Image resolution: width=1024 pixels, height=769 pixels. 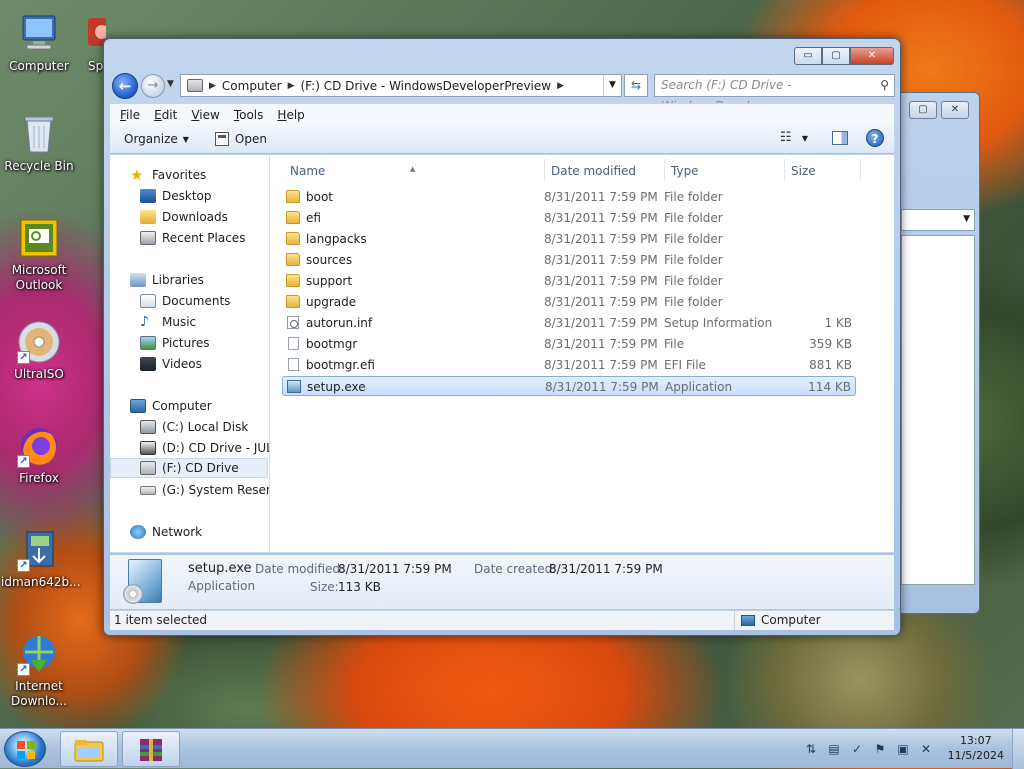 I want to click on notification-area: ⇅ ▤ ✓ ⚑ ▣ ✕, so click(x=865, y=749).